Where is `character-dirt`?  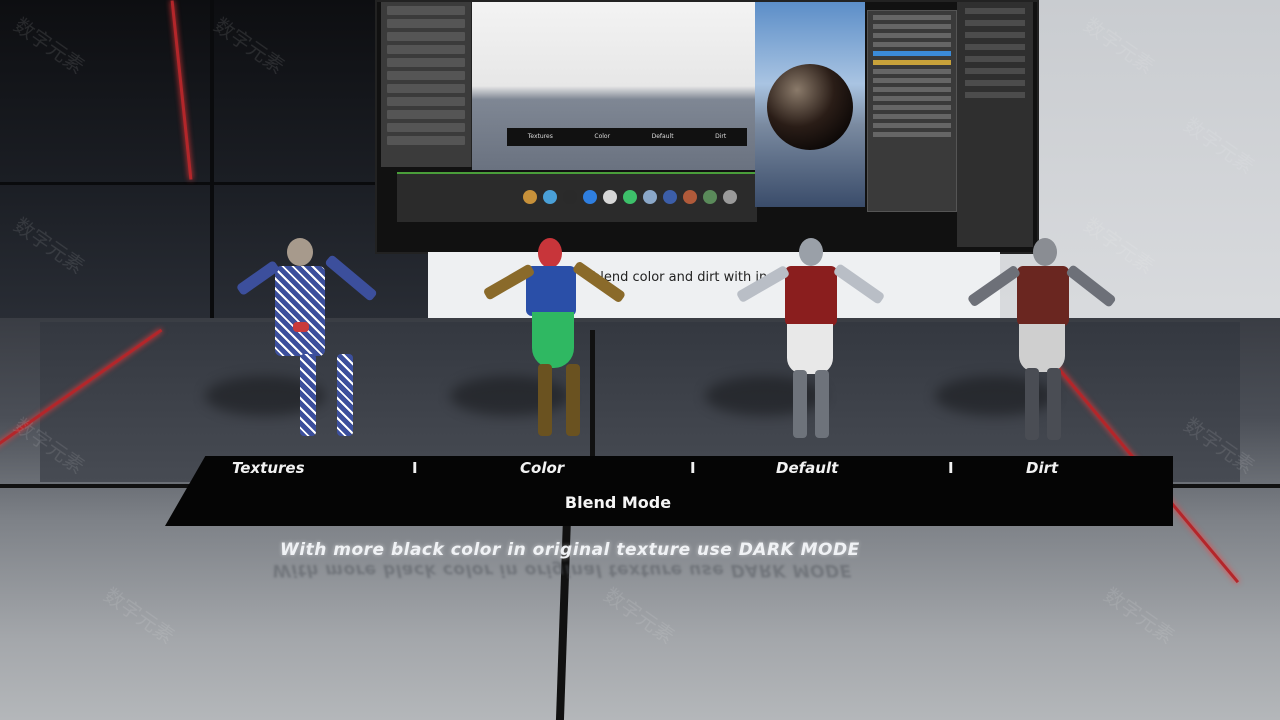
character-dirt is located at coordinates (1030, 341).